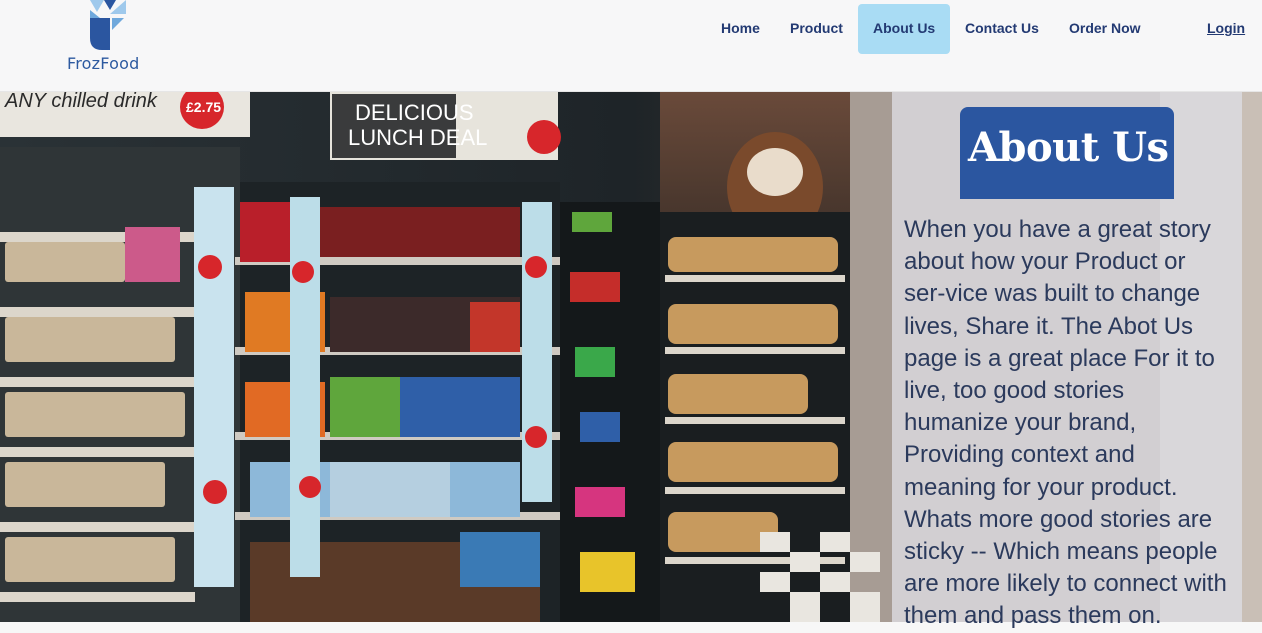  Describe the element at coordinates (417, 137) in the screenshot. I see `deal-sign-line2: LUNCH DEAL` at that location.